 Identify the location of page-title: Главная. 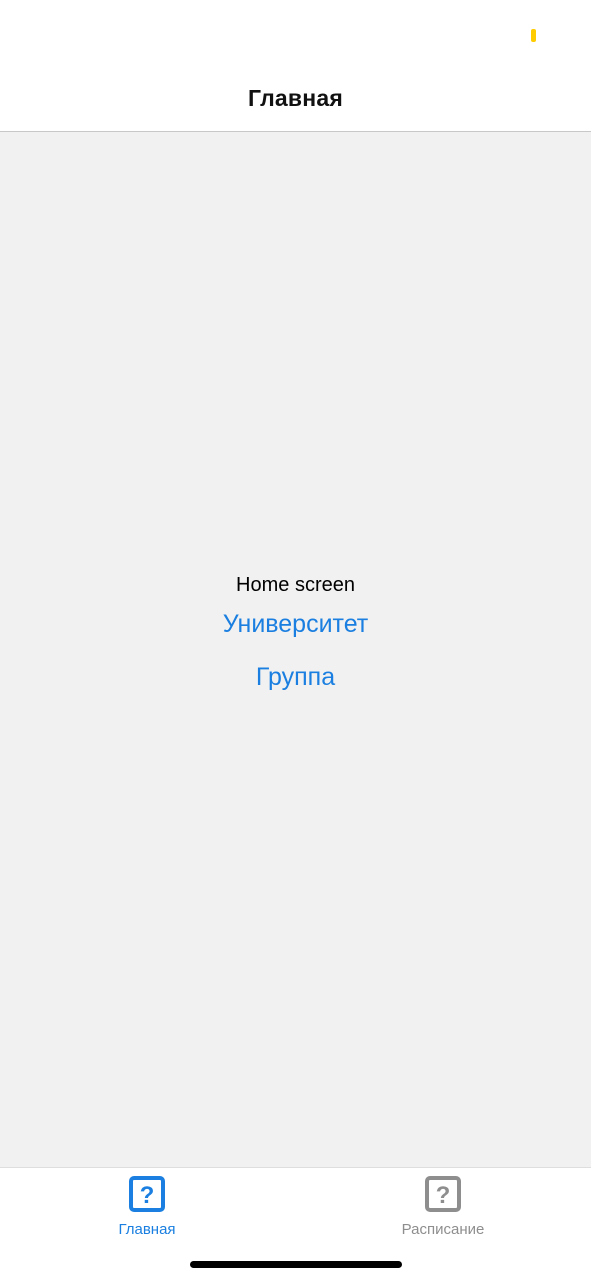
(295, 98).